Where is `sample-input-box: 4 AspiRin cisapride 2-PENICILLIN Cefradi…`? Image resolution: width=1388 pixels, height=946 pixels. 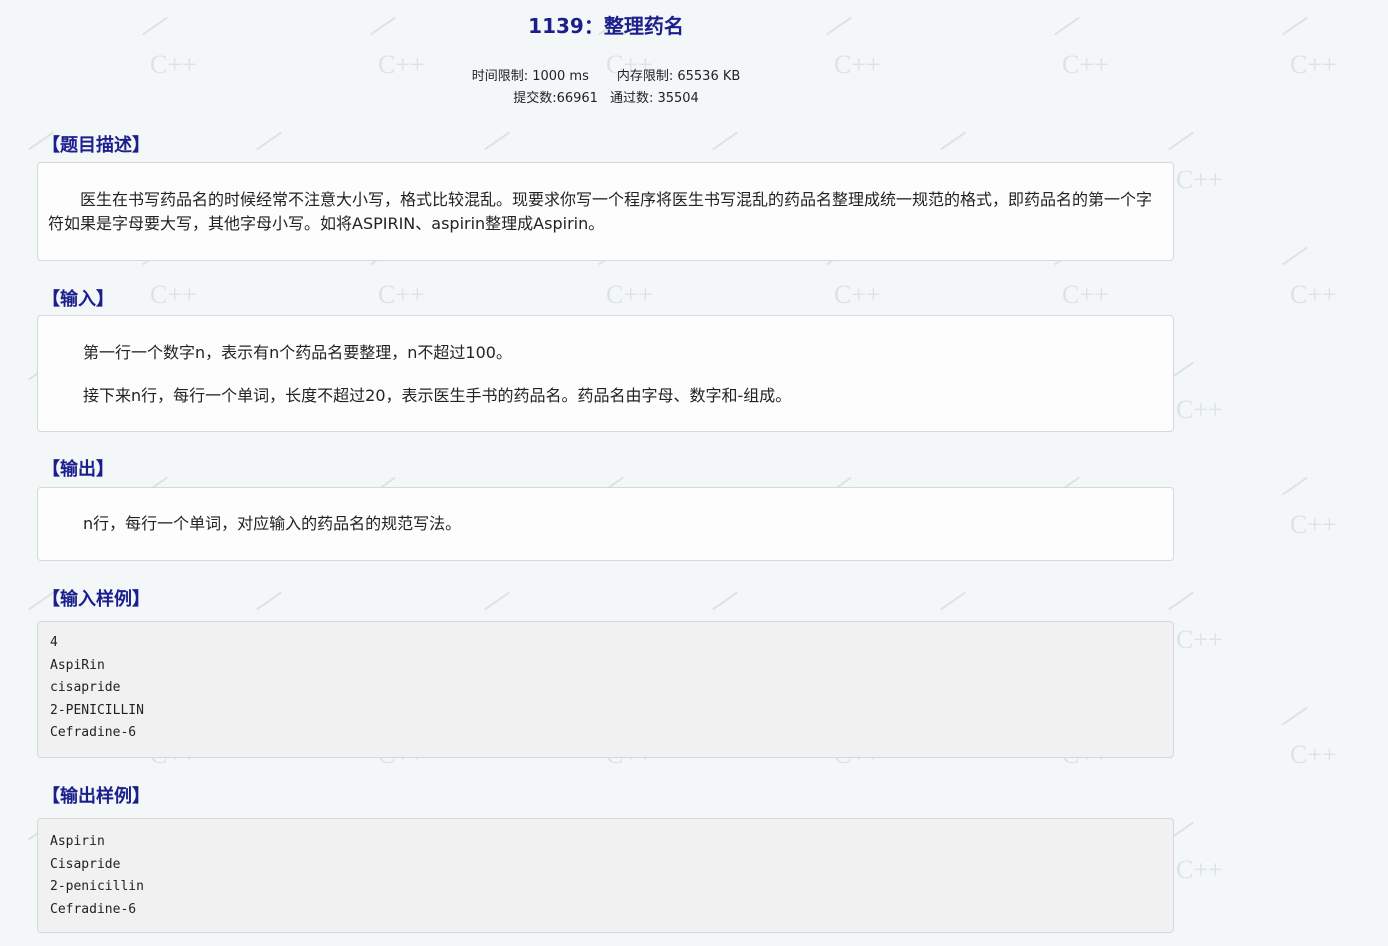 sample-input-box: 4 AspiRin cisapride 2-PENICILLIN Cefradi… is located at coordinates (605, 689).